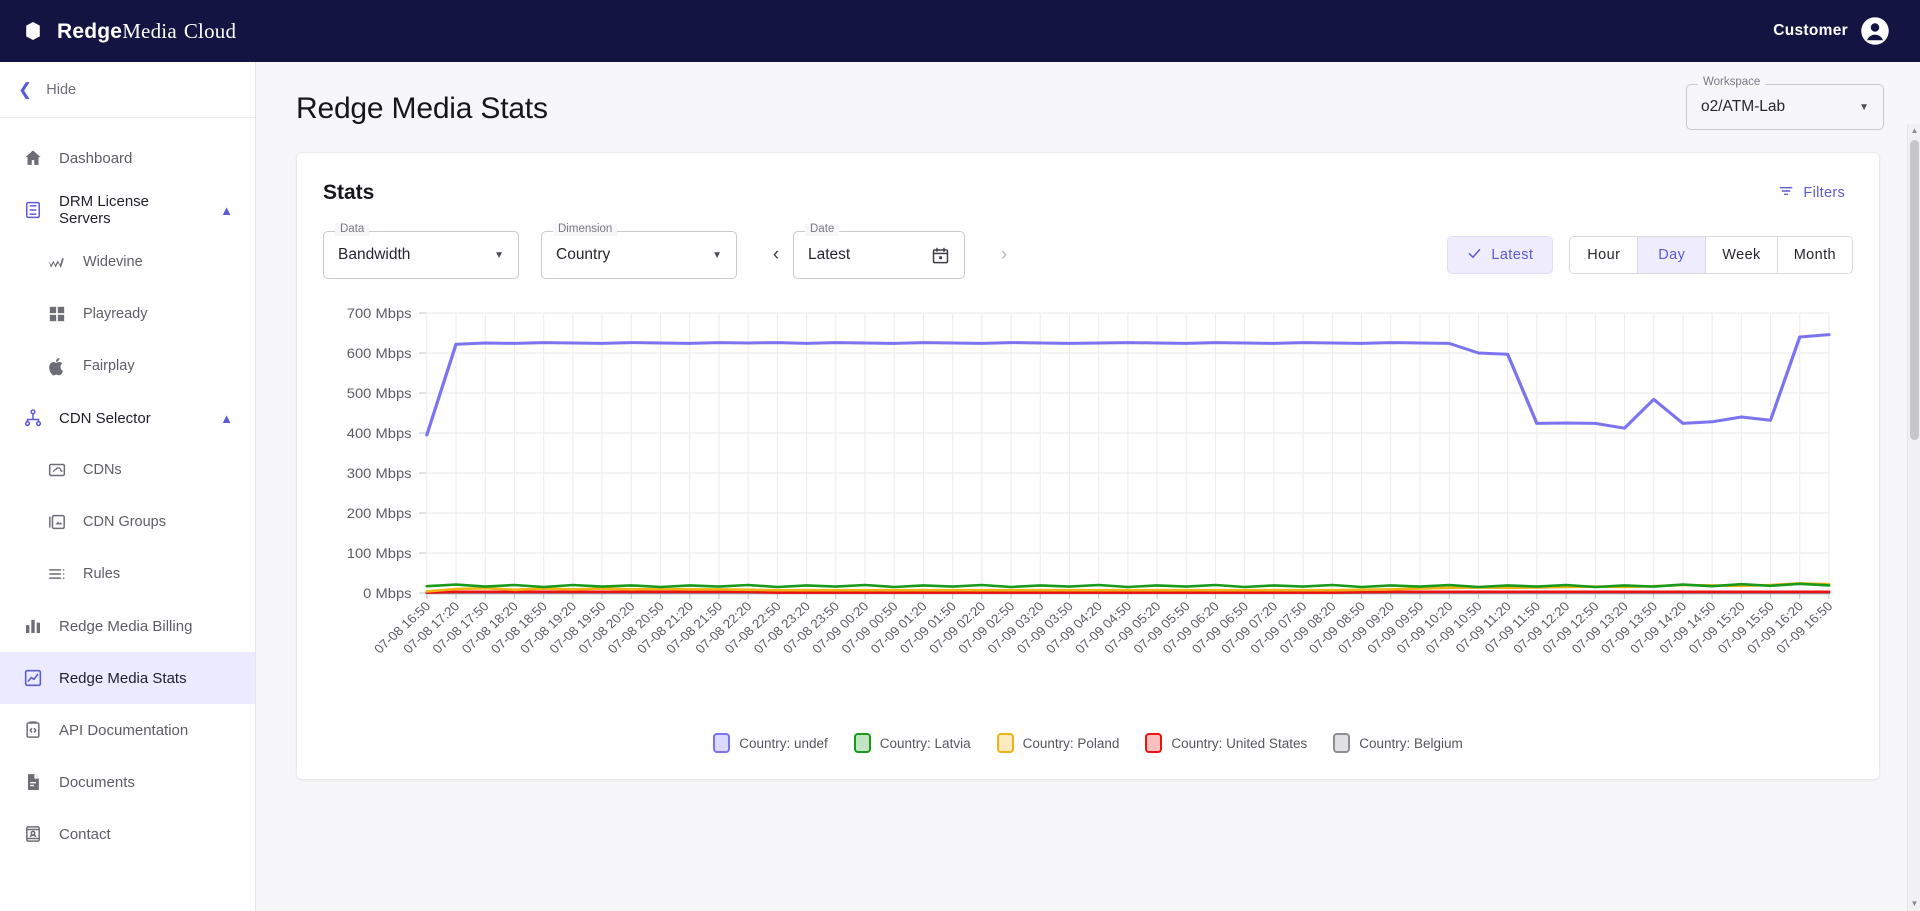 The height and width of the screenshot is (911, 1920). Describe the element at coordinates (829, 254) in the screenshot. I see `date-field-value: Latest` at that location.